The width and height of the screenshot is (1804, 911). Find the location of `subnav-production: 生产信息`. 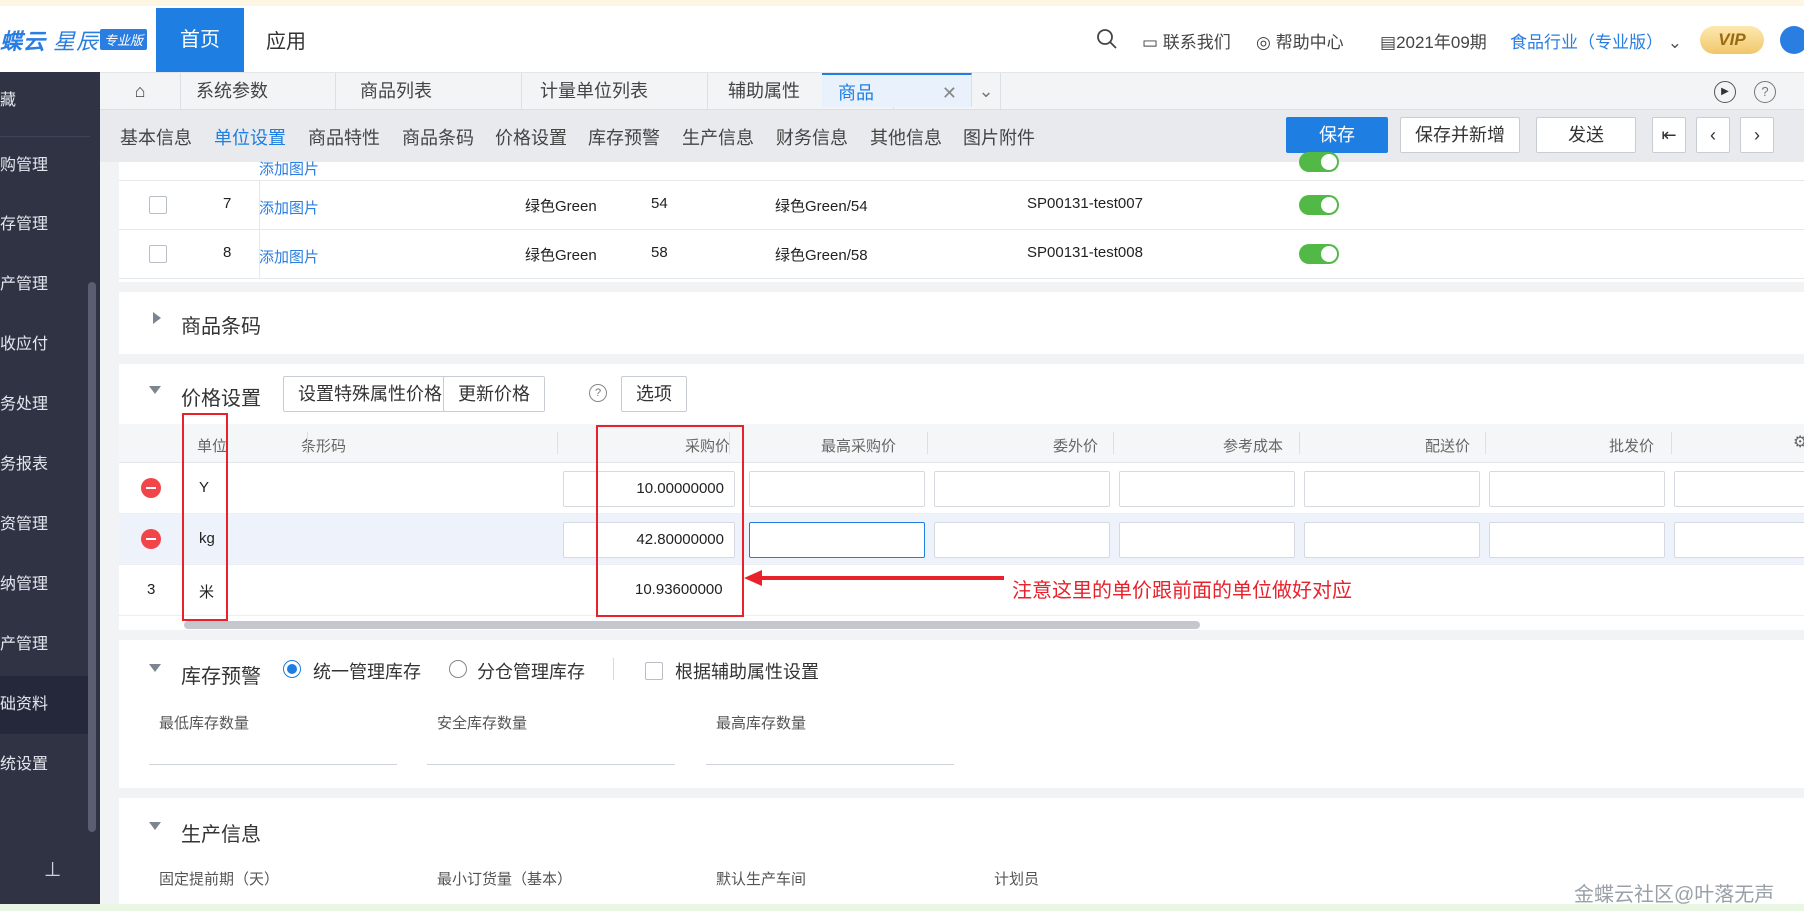

subnav-production: 生产信息 is located at coordinates (718, 137).